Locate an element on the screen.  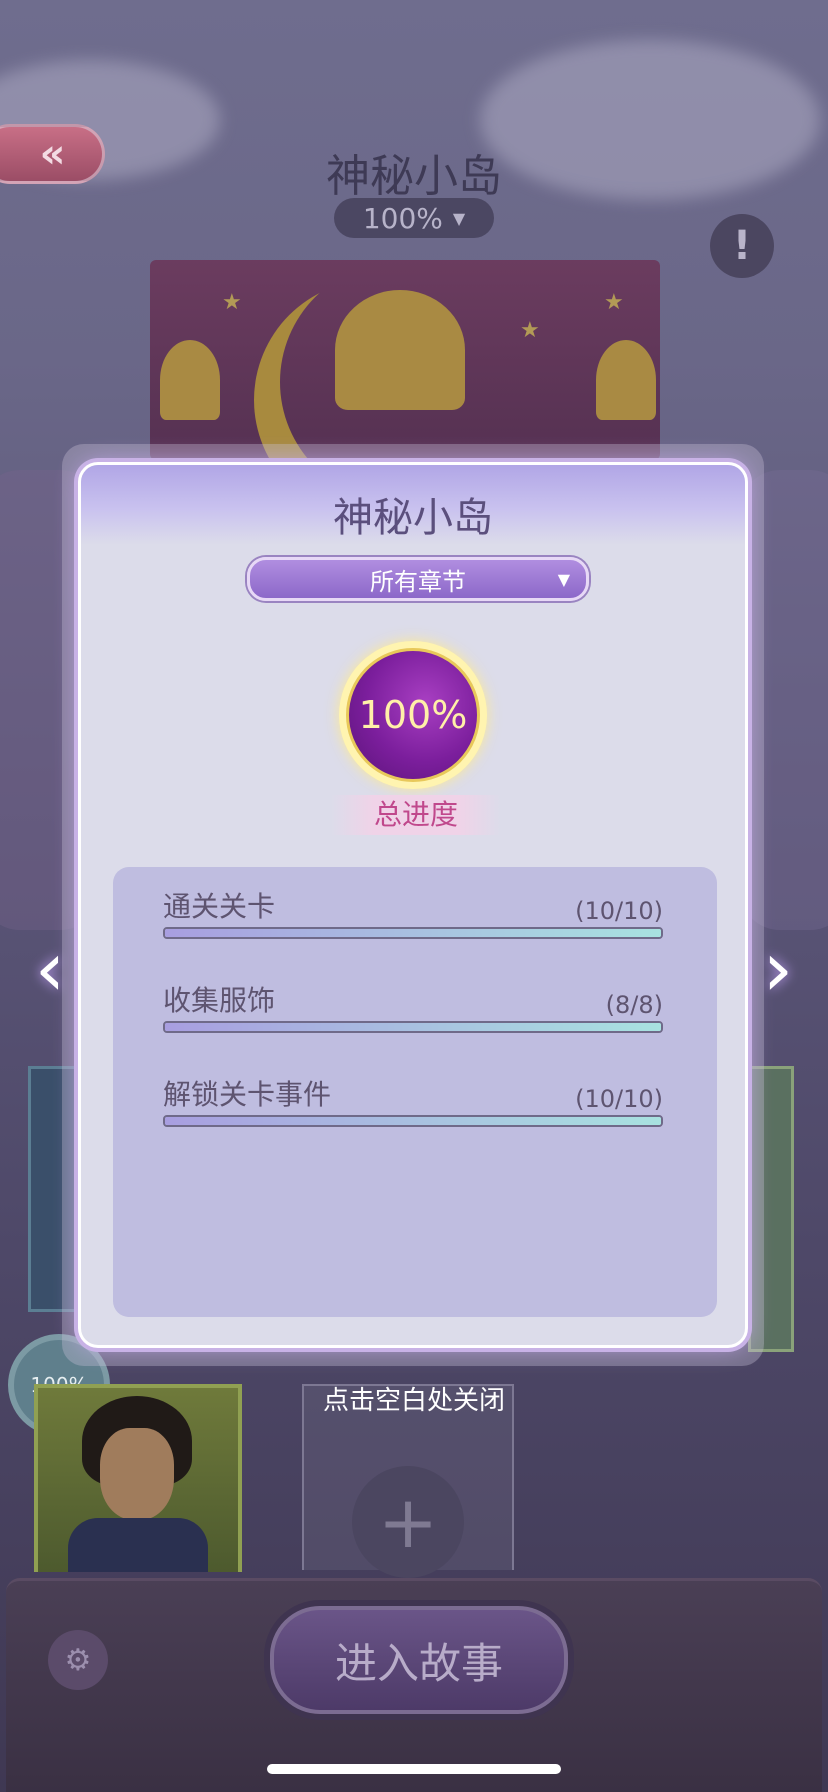
stat-count: (8/8) is located at coordinates (634, 1005).